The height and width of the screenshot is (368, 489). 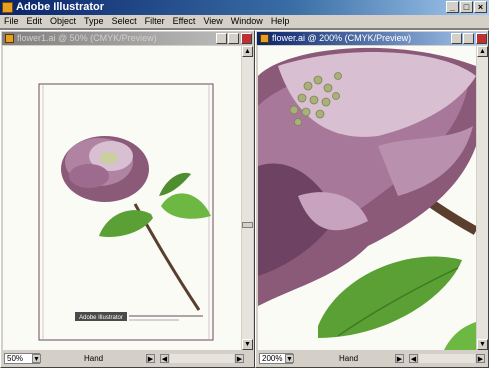 What do you see at coordinates (94, 358) in the screenshot?
I see `current-tool-left: Hand` at bounding box center [94, 358].